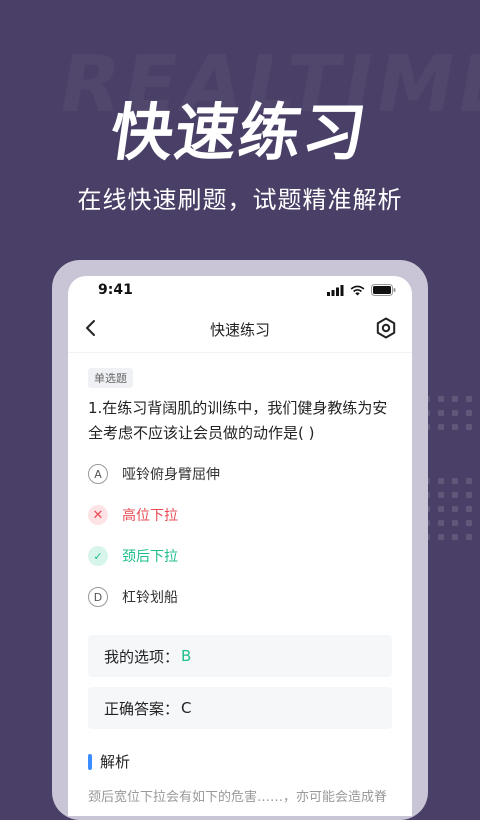 This screenshot has width=480, height=820. What do you see at coordinates (115, 290) in the screenshot?
I see `status-time: 9:41` at bounding box center [115, 290].